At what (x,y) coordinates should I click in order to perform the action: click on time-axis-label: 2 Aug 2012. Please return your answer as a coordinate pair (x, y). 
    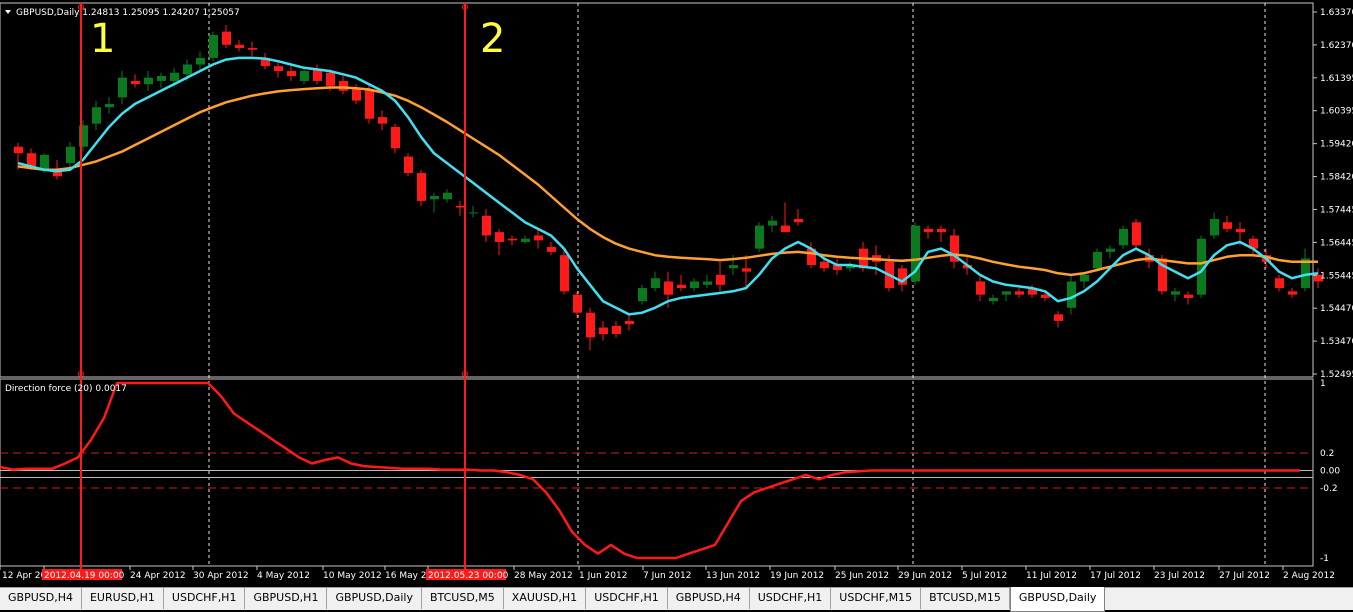
    Looking at the image, I should click on (1309, 576).